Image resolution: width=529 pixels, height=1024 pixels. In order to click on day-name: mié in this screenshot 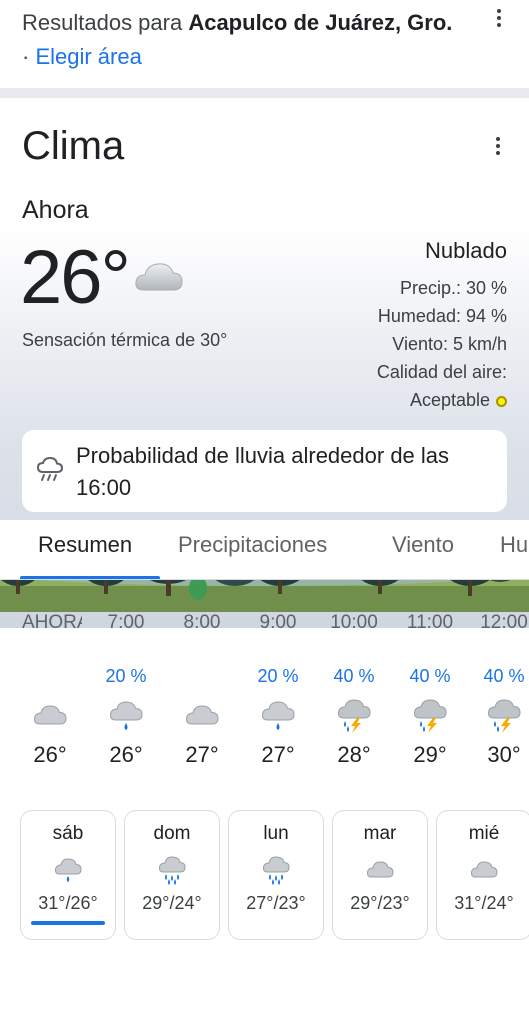, I will do `click(484, 833)`.